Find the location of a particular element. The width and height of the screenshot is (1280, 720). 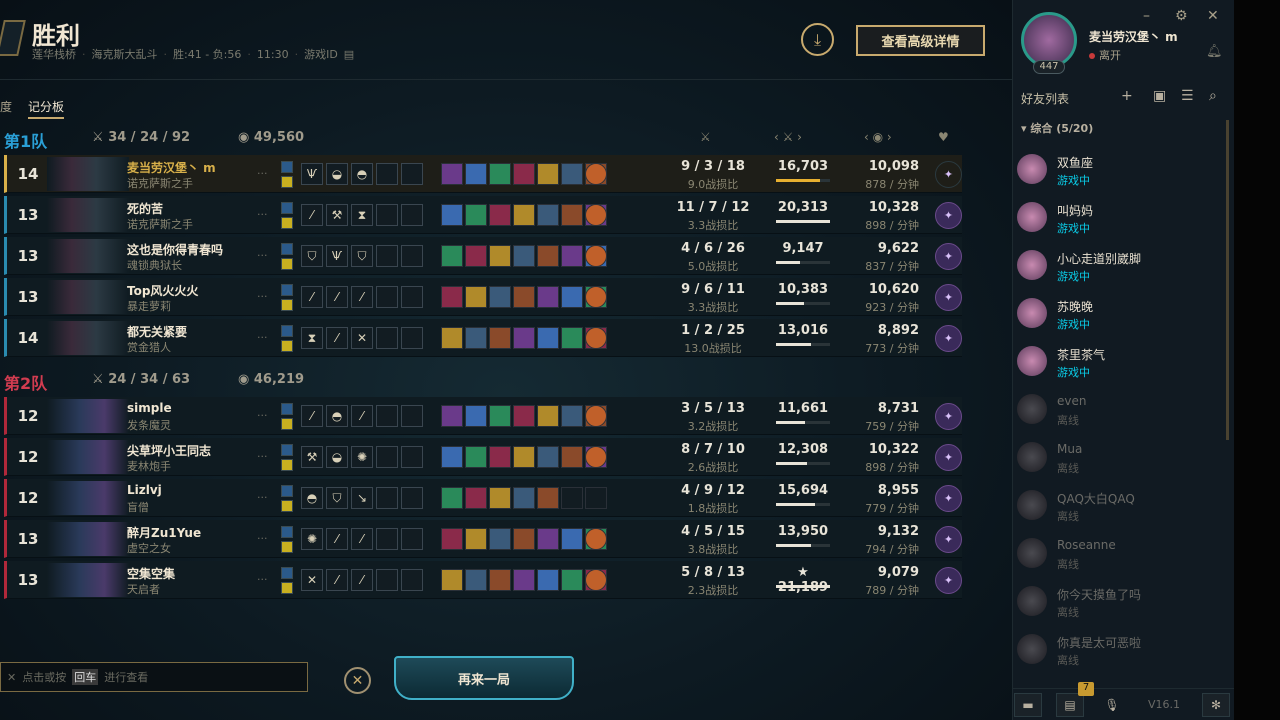

add-friend-icon: + is located at coordinates (1127, 96).